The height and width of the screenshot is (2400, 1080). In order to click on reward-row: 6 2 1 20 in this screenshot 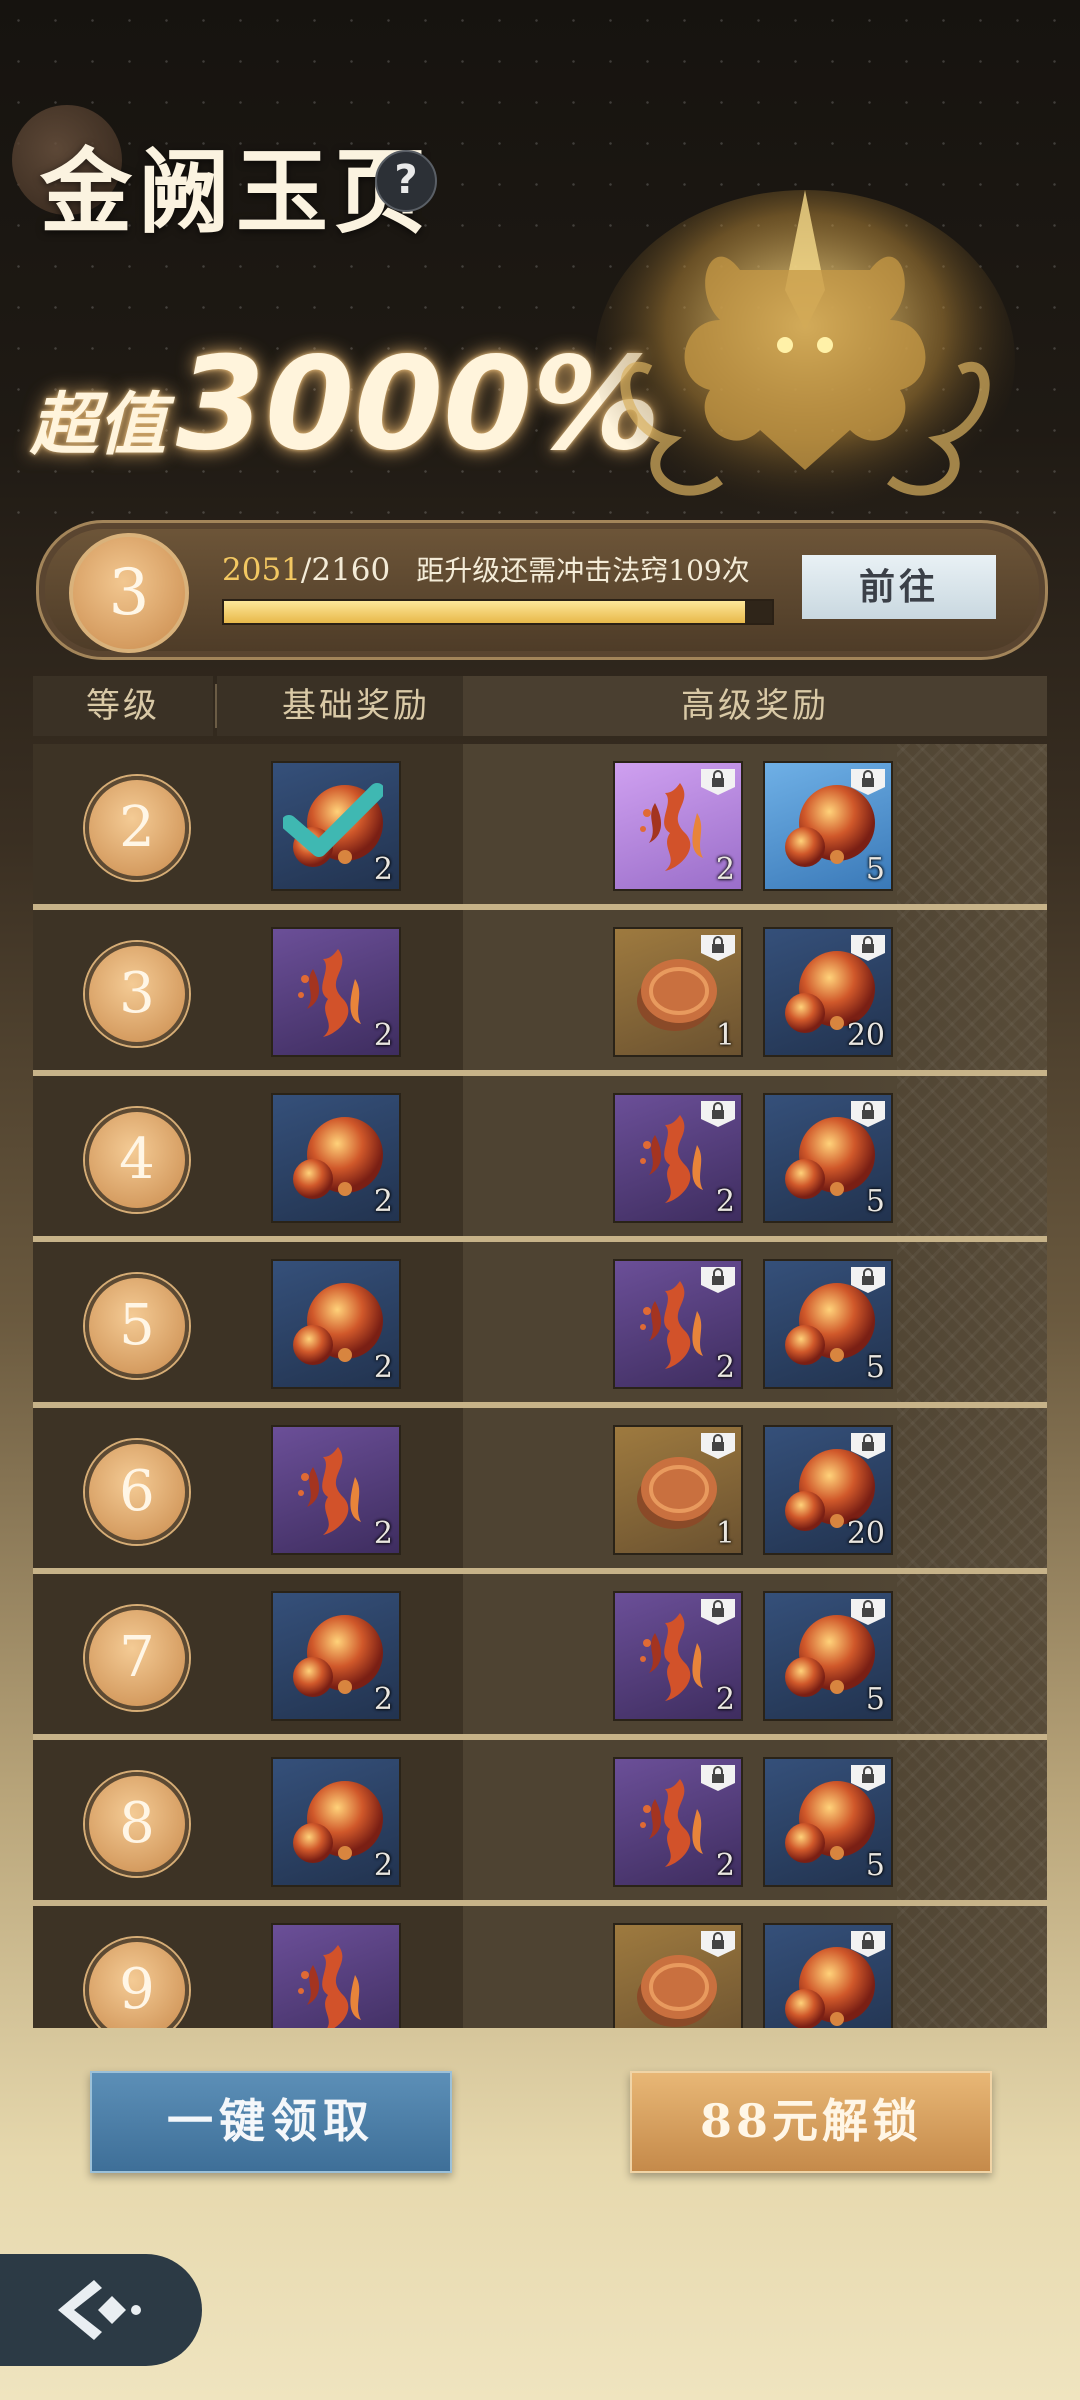, I will do `click(540, 1488)`.